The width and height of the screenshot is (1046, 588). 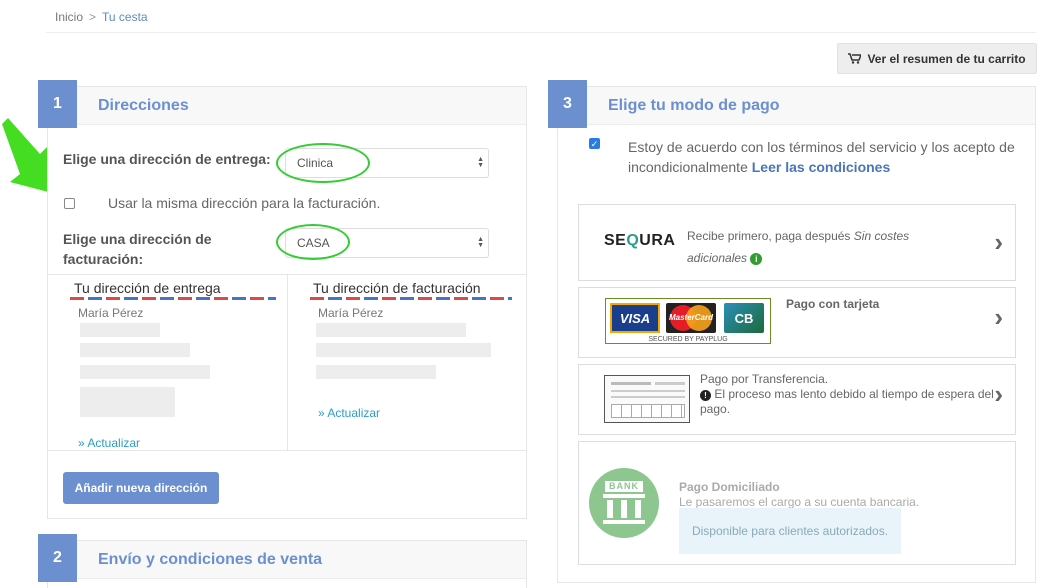 What do you see at coordinates (137, 239) in the screenshot?
I see `billing-address-label-line1: Elige una dirección de` at bounding box center [137, 239].